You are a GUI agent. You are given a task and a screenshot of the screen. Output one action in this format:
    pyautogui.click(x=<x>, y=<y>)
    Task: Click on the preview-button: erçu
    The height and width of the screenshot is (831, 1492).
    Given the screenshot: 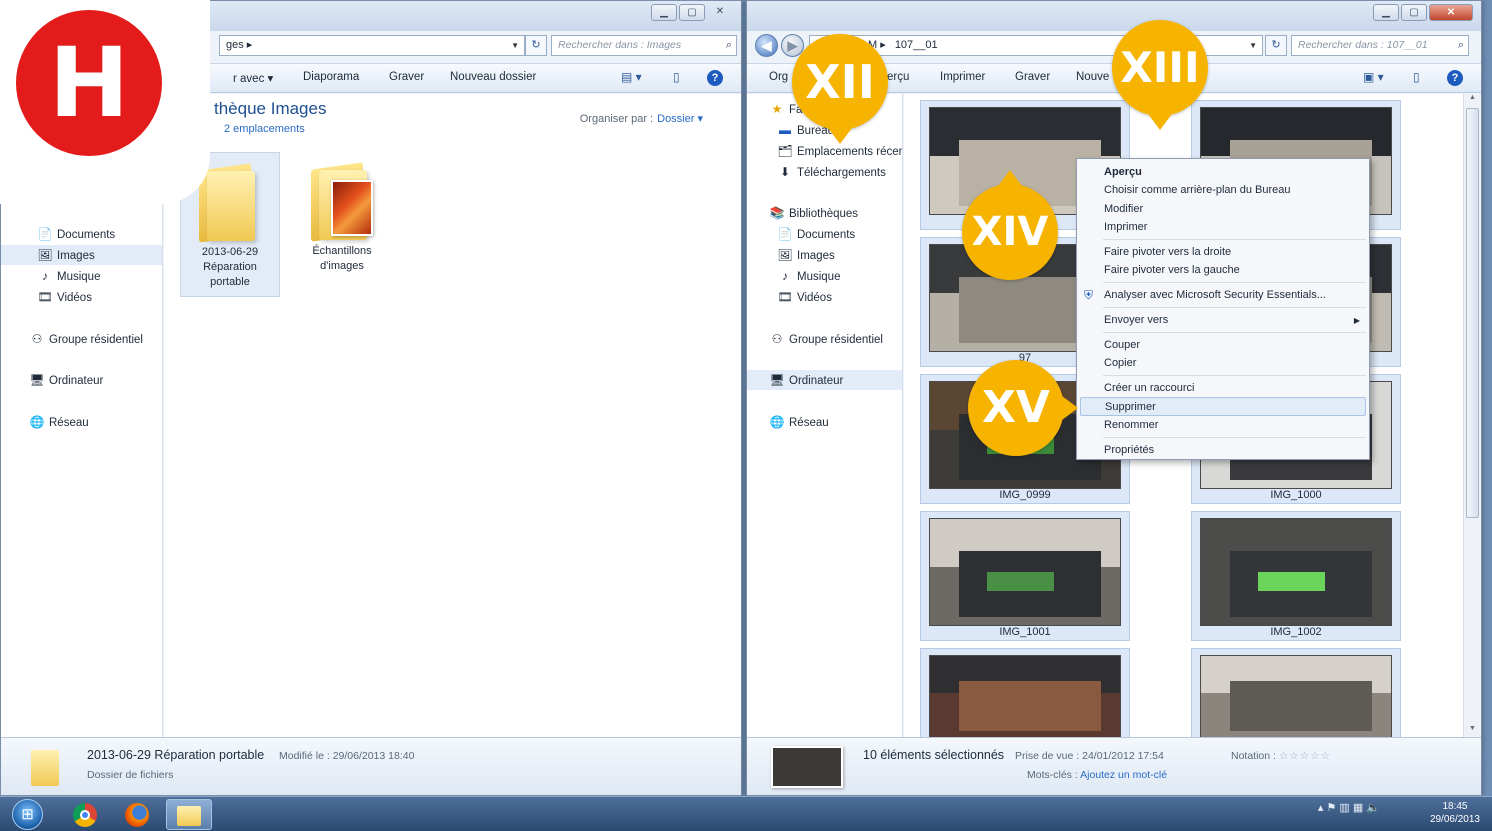 What is the action you would take?
    pyautogui.click(x=898, y=77)
    